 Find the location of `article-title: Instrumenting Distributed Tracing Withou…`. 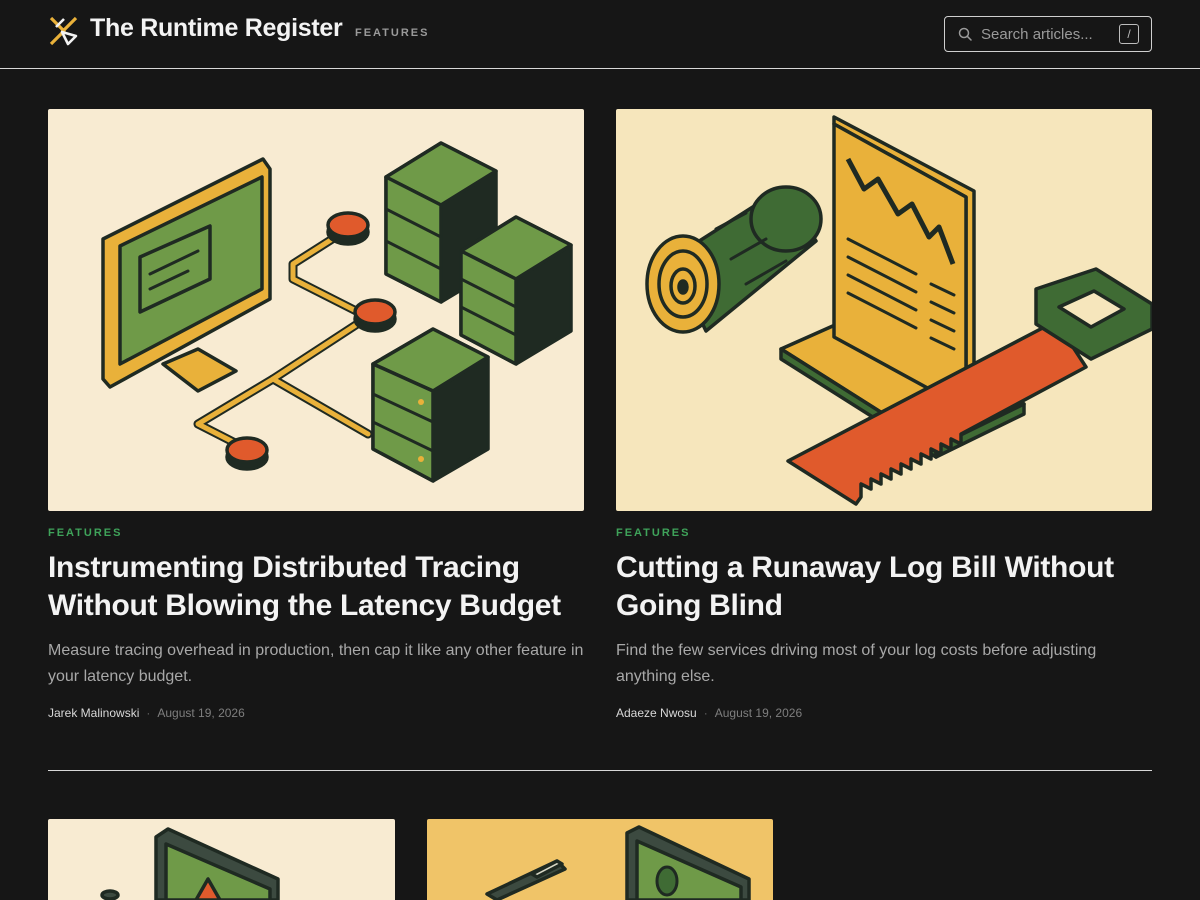

article-title: Instrumenting Distributed Tracing Withou… is located at coordinates (316, 587).